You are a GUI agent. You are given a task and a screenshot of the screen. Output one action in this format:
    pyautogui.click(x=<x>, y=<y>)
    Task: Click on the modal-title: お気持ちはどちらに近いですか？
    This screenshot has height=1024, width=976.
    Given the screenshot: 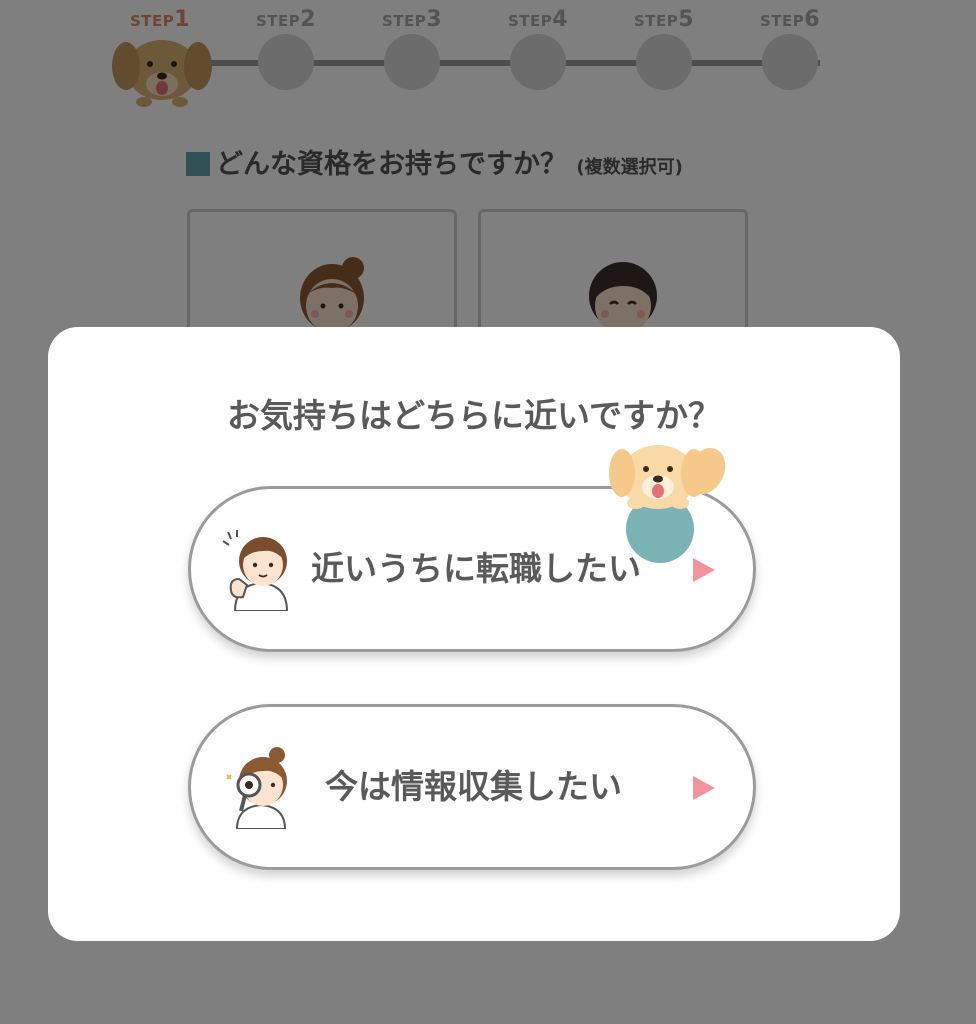 What is the action you would take?
    pyautogui.click(x=473, y=415)
    